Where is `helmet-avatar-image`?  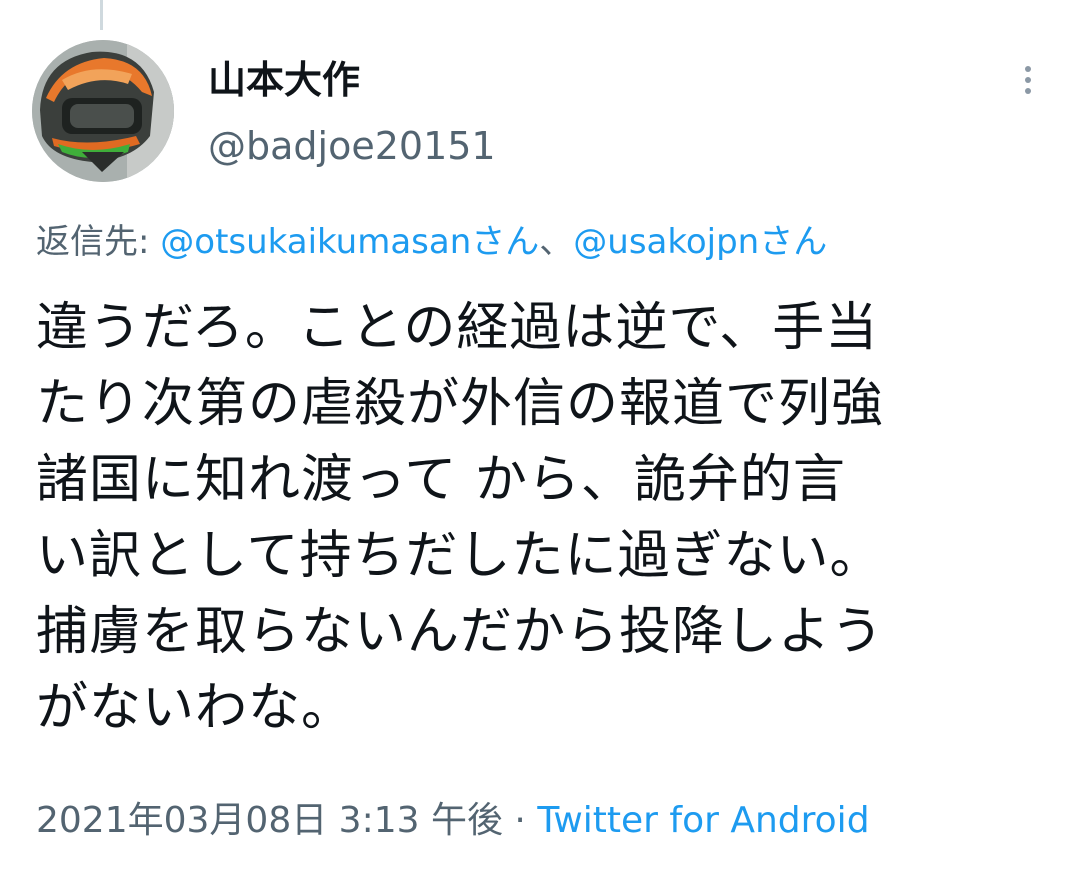
helmet-avatar-image is located at coordinates (103, 111).